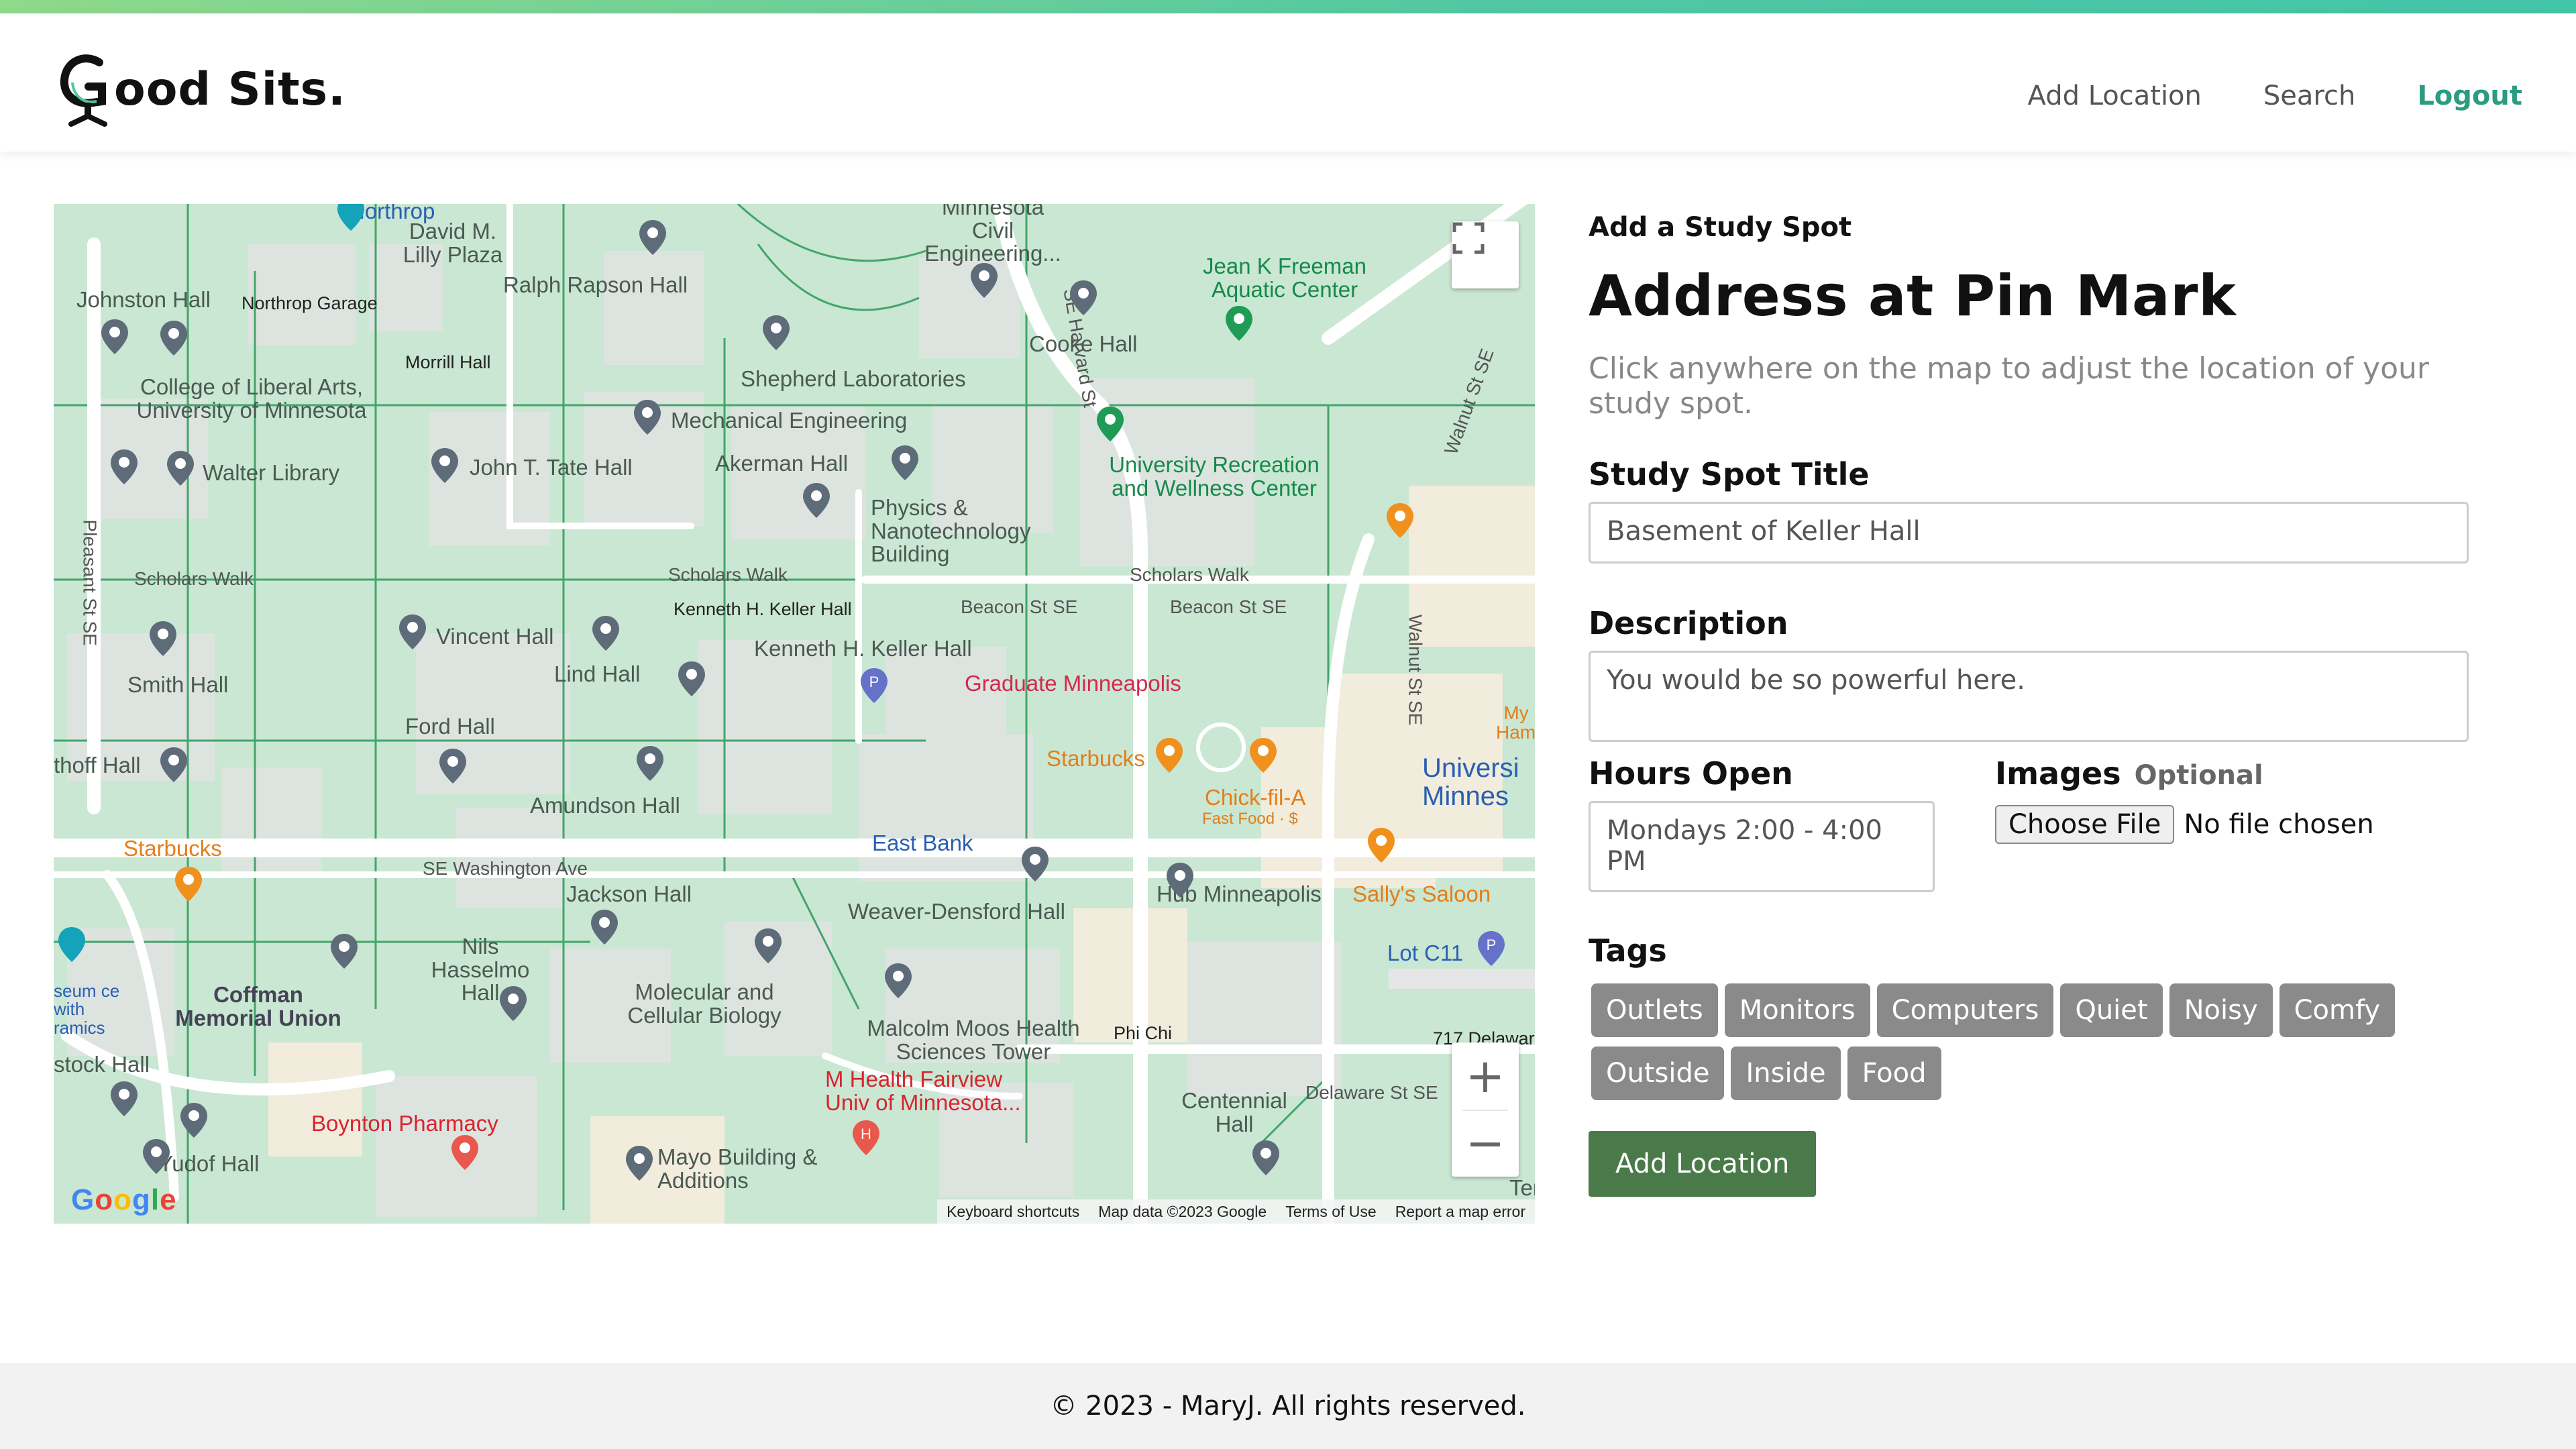 The image size is (2576, 1449). I want to click on map-pin-icon, so click(691, 679).